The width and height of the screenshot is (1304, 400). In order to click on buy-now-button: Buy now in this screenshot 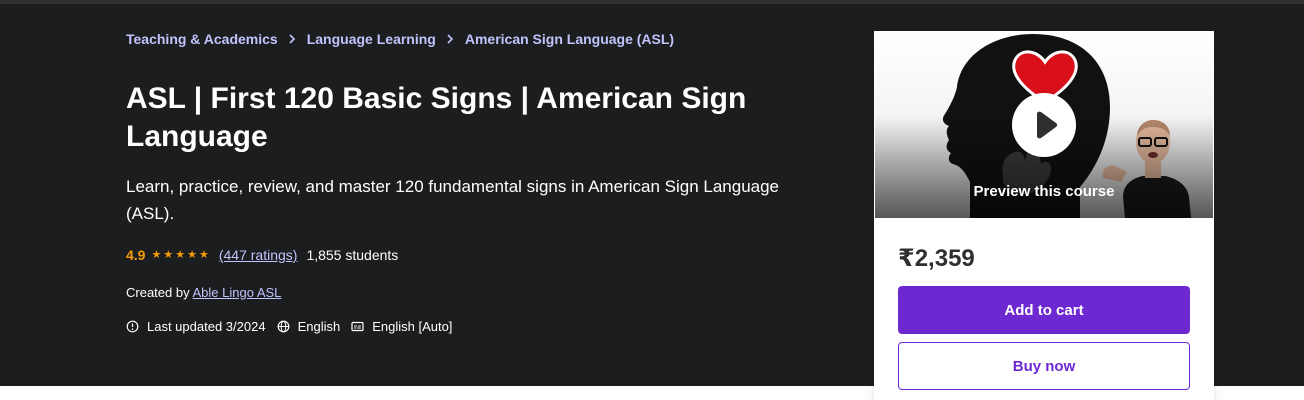, I will do `click(1044, 366)`.